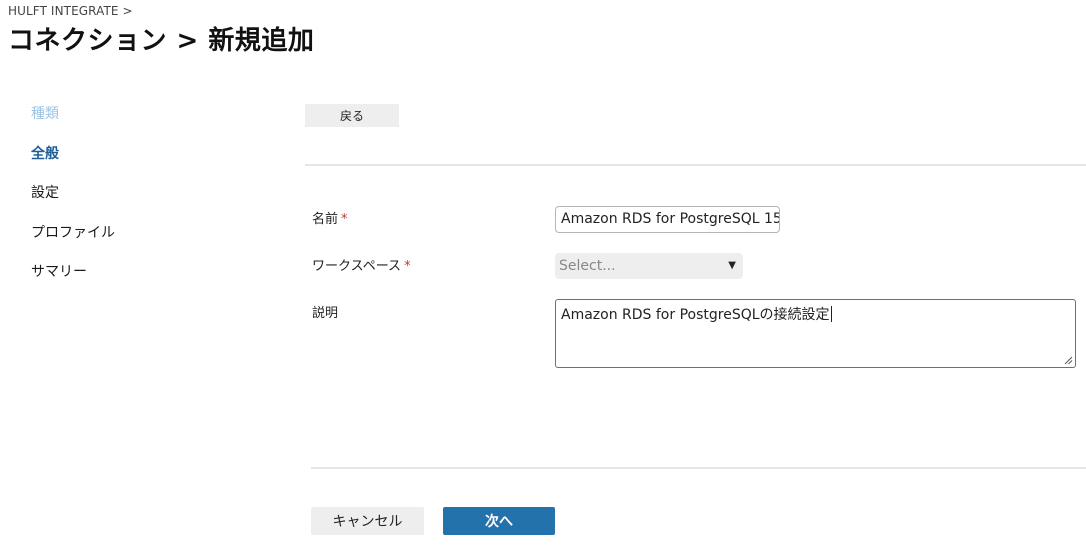 This screenshot has width=1086, height=545. Describe the element at coordinates (131, 124) in the screenshot. I see `step-type: 種類` at that location.